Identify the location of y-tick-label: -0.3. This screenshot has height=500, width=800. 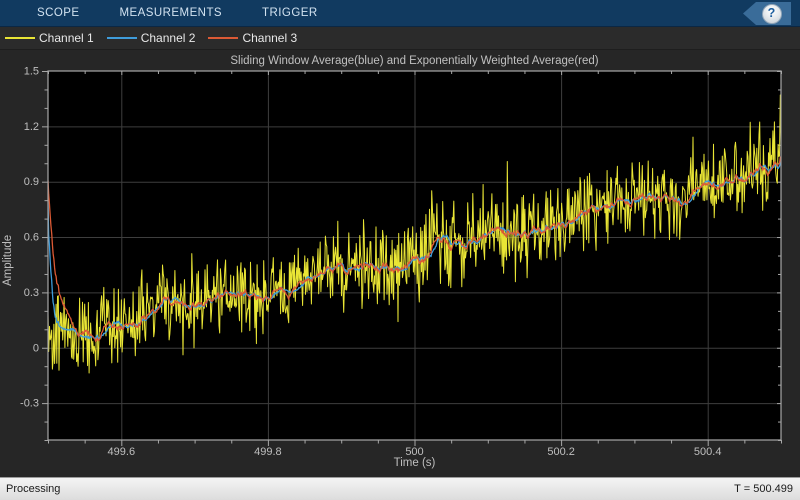
(29, 404).